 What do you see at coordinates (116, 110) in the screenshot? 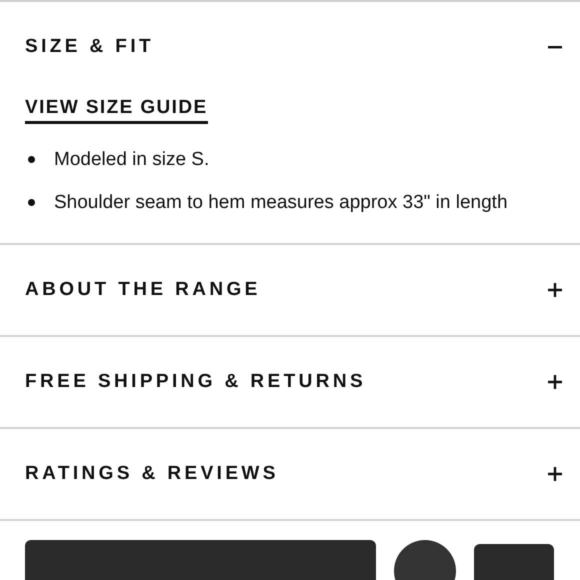
I see `size-guide-link: VIEW SIZE GUIDE` at bounding box center [116, 110].